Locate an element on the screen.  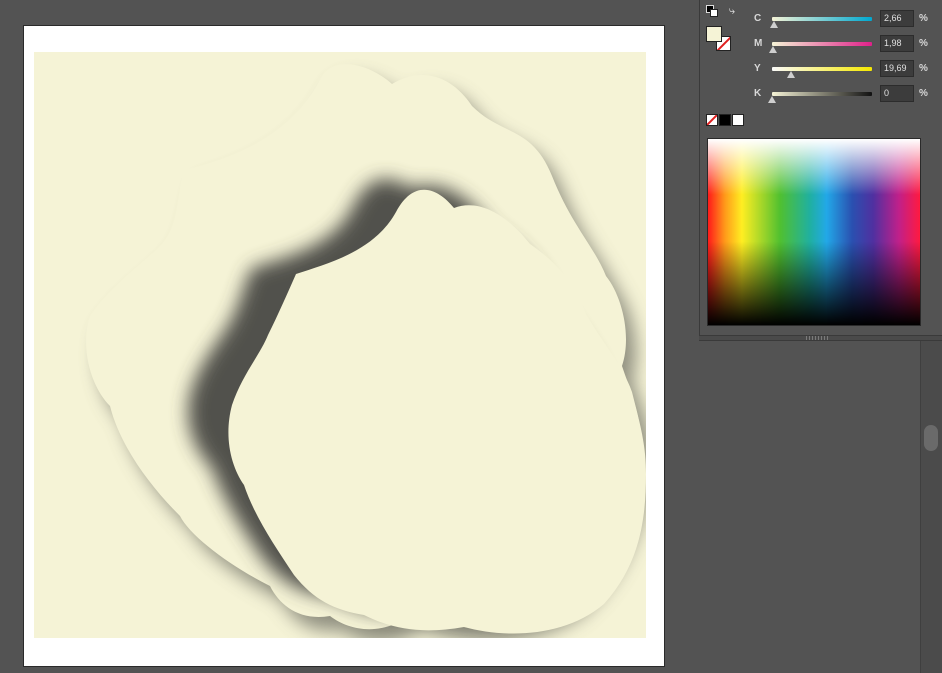
cyan-value-field: 2,66 is located at coordinates (897, 18).